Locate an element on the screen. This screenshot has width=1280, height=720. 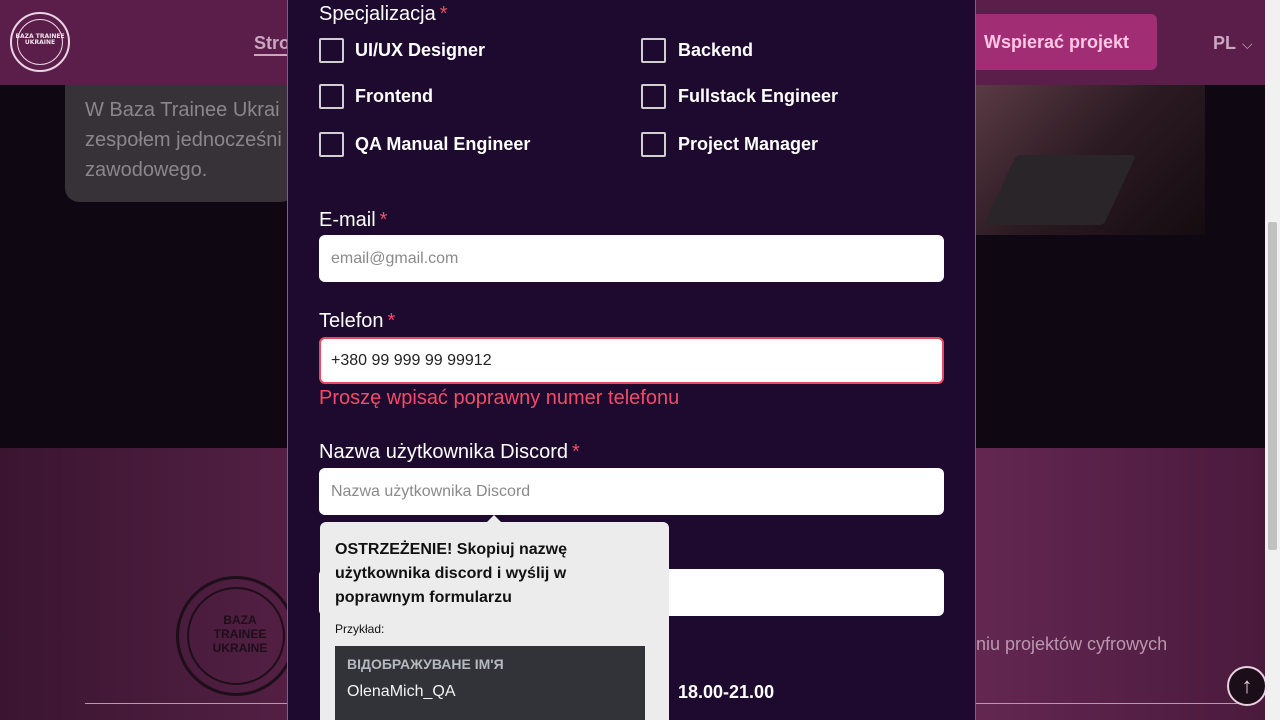
checkbox-project-manager is located at coordinates (653, 144).